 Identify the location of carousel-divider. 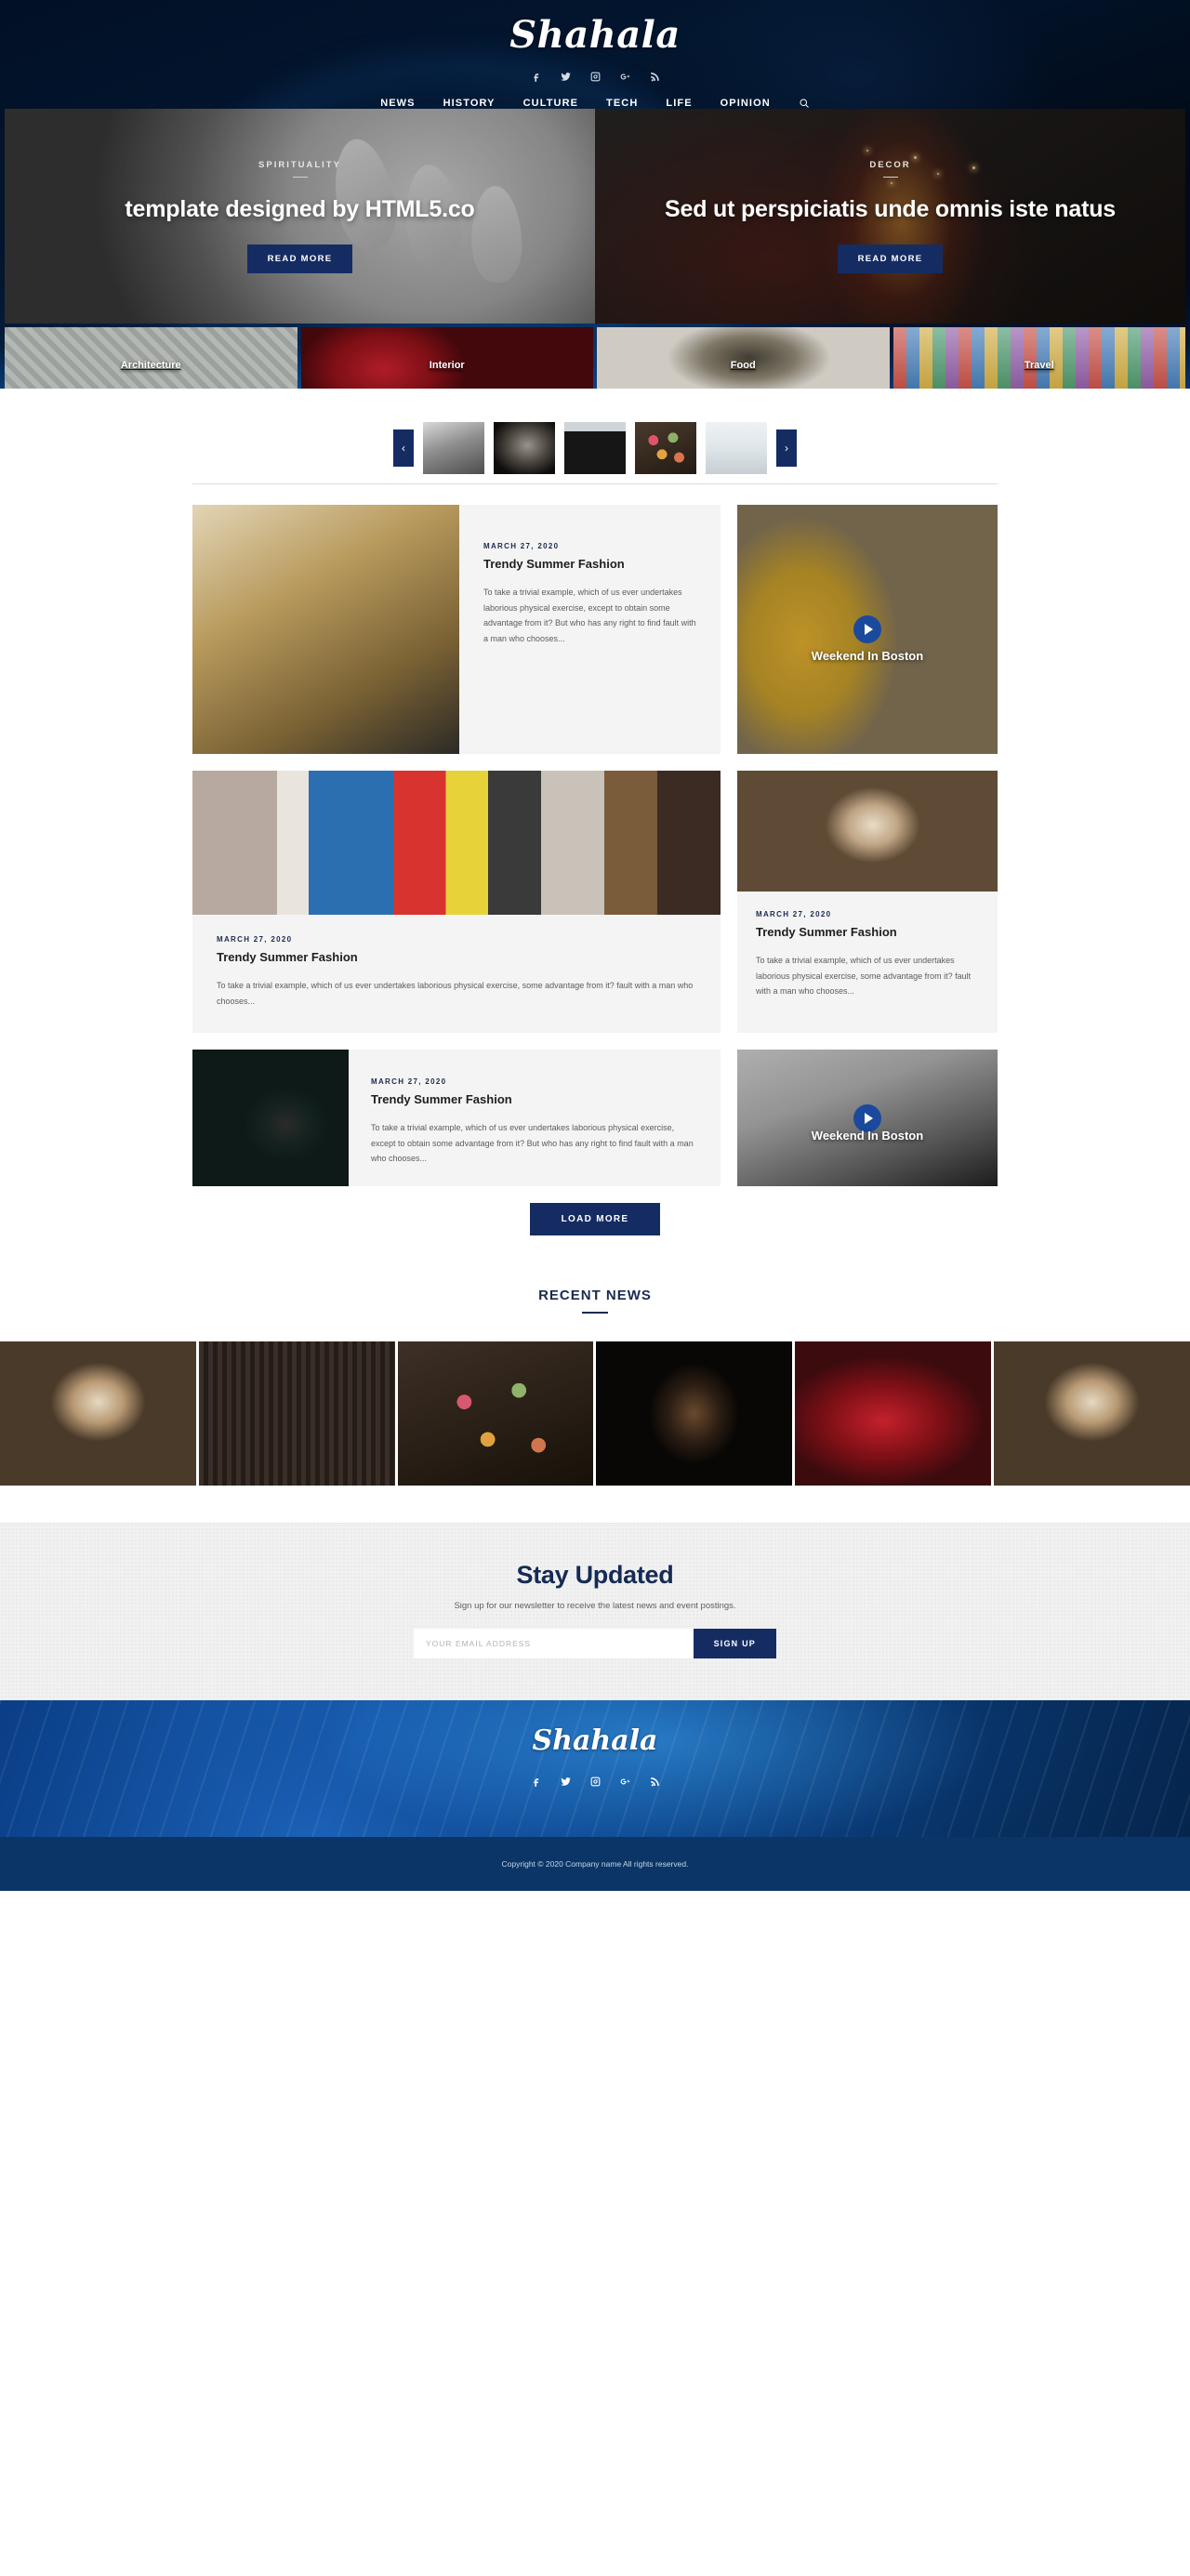
(595, 483).